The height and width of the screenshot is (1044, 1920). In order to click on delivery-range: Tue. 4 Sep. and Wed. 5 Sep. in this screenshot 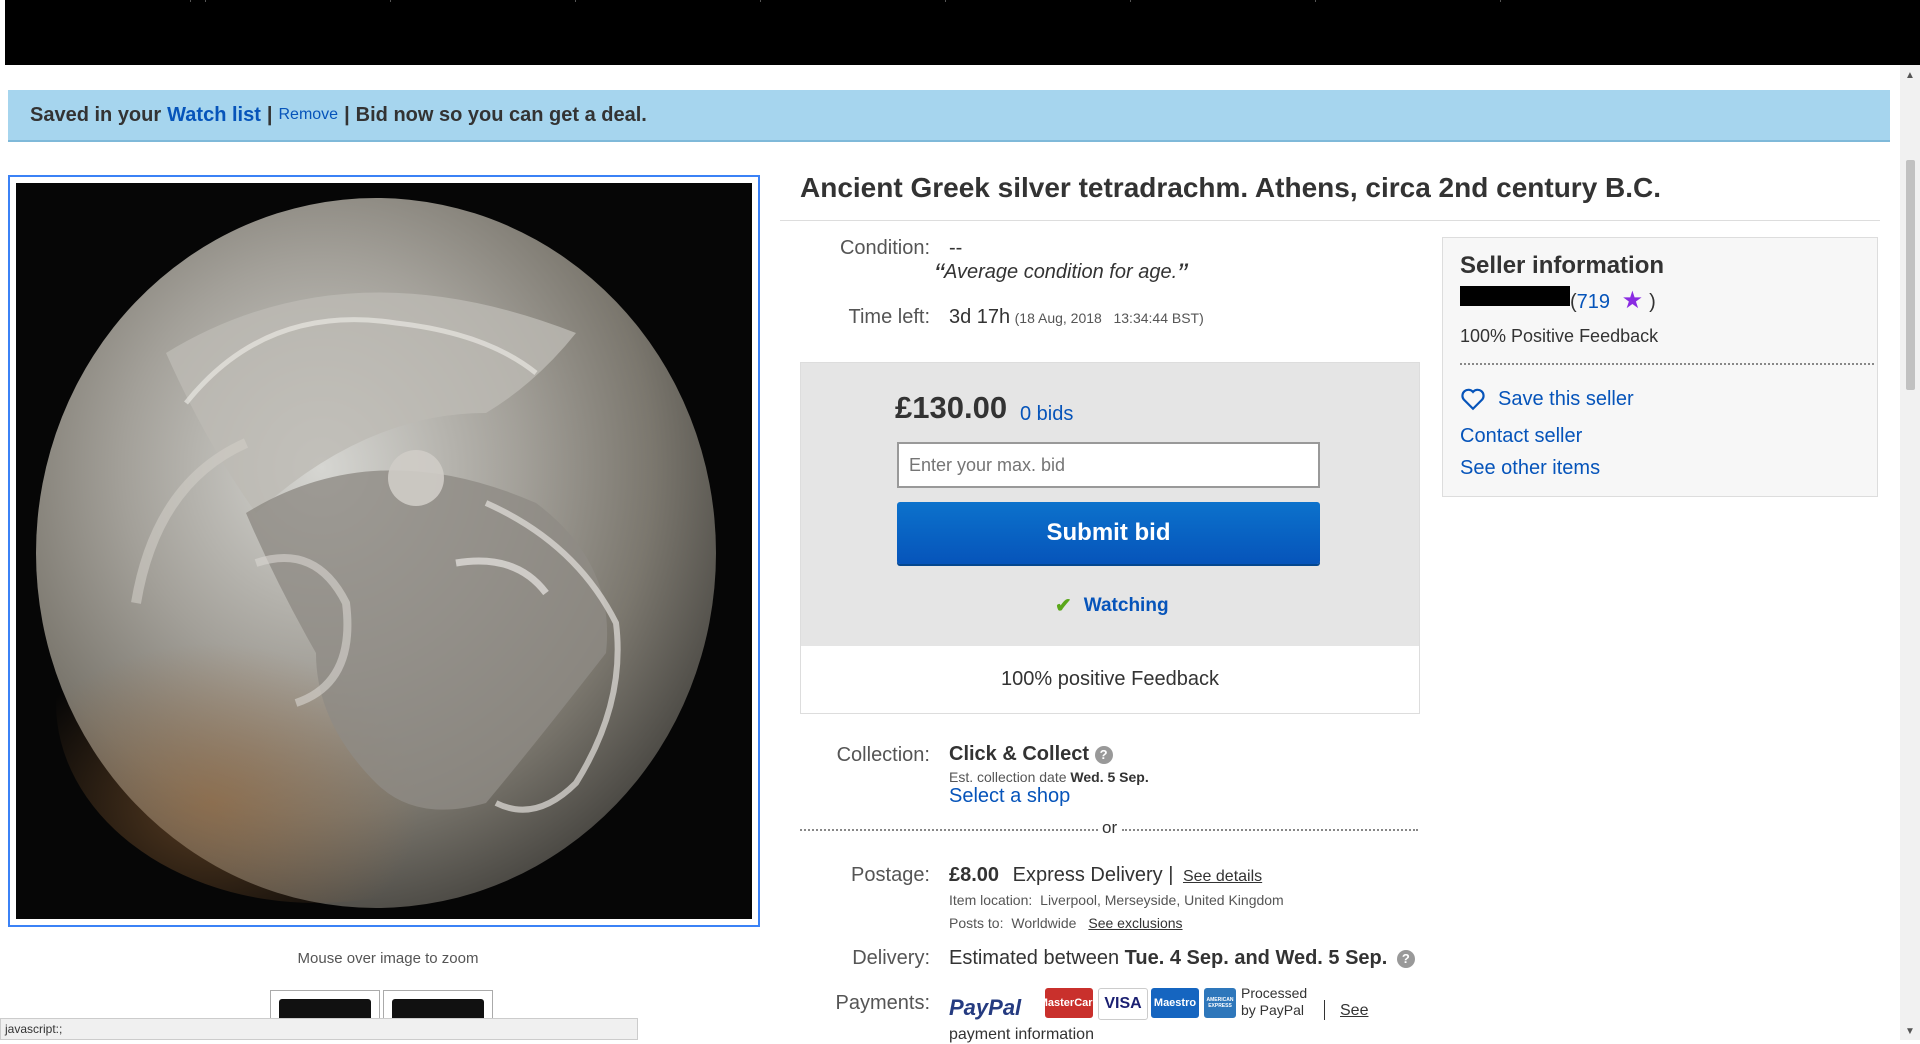, I will do `click(1256, 958)`.